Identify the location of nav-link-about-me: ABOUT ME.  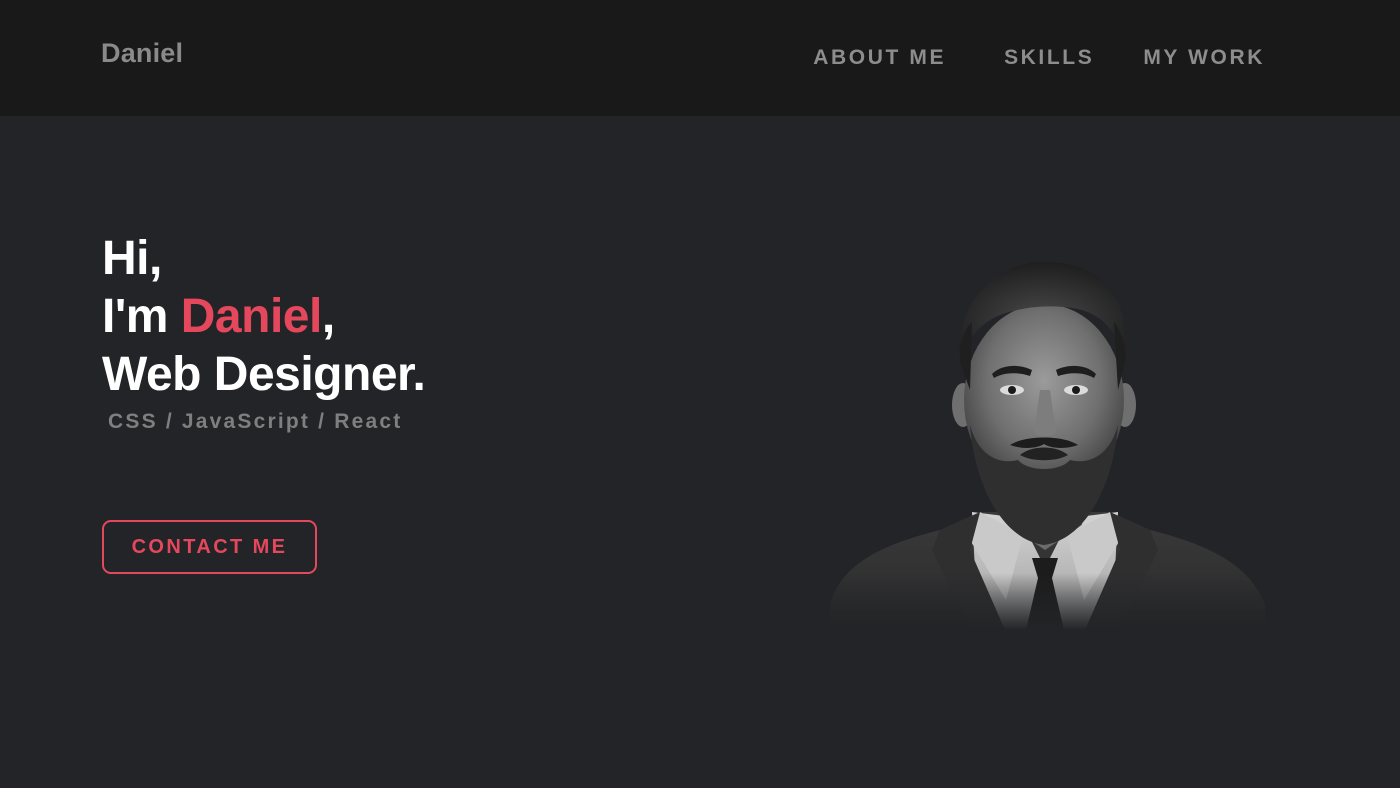
(879, 58).